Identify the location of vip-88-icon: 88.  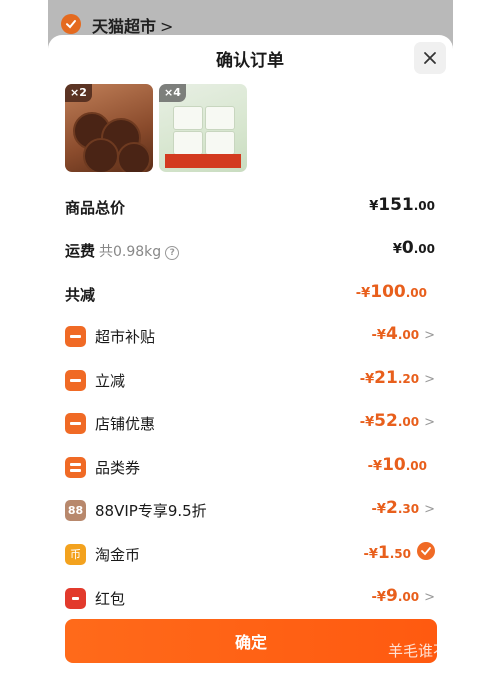
(75, 510).